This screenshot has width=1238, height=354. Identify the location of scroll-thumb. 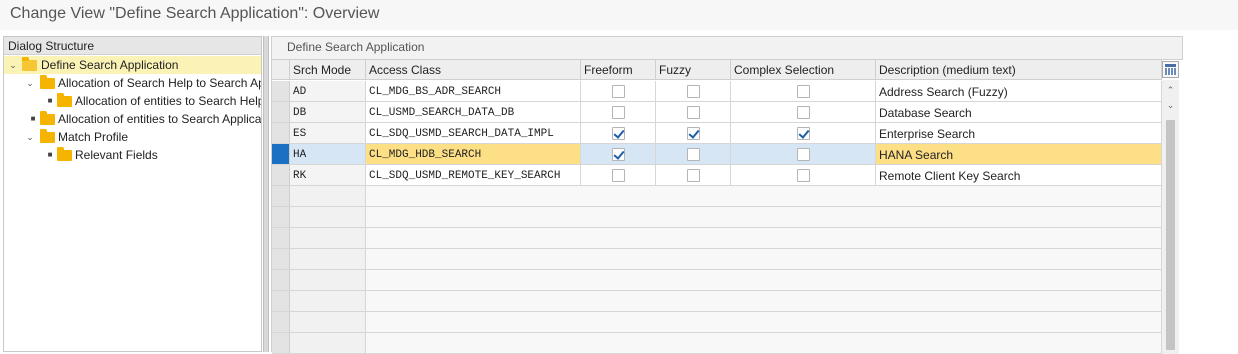
(1170, 235).